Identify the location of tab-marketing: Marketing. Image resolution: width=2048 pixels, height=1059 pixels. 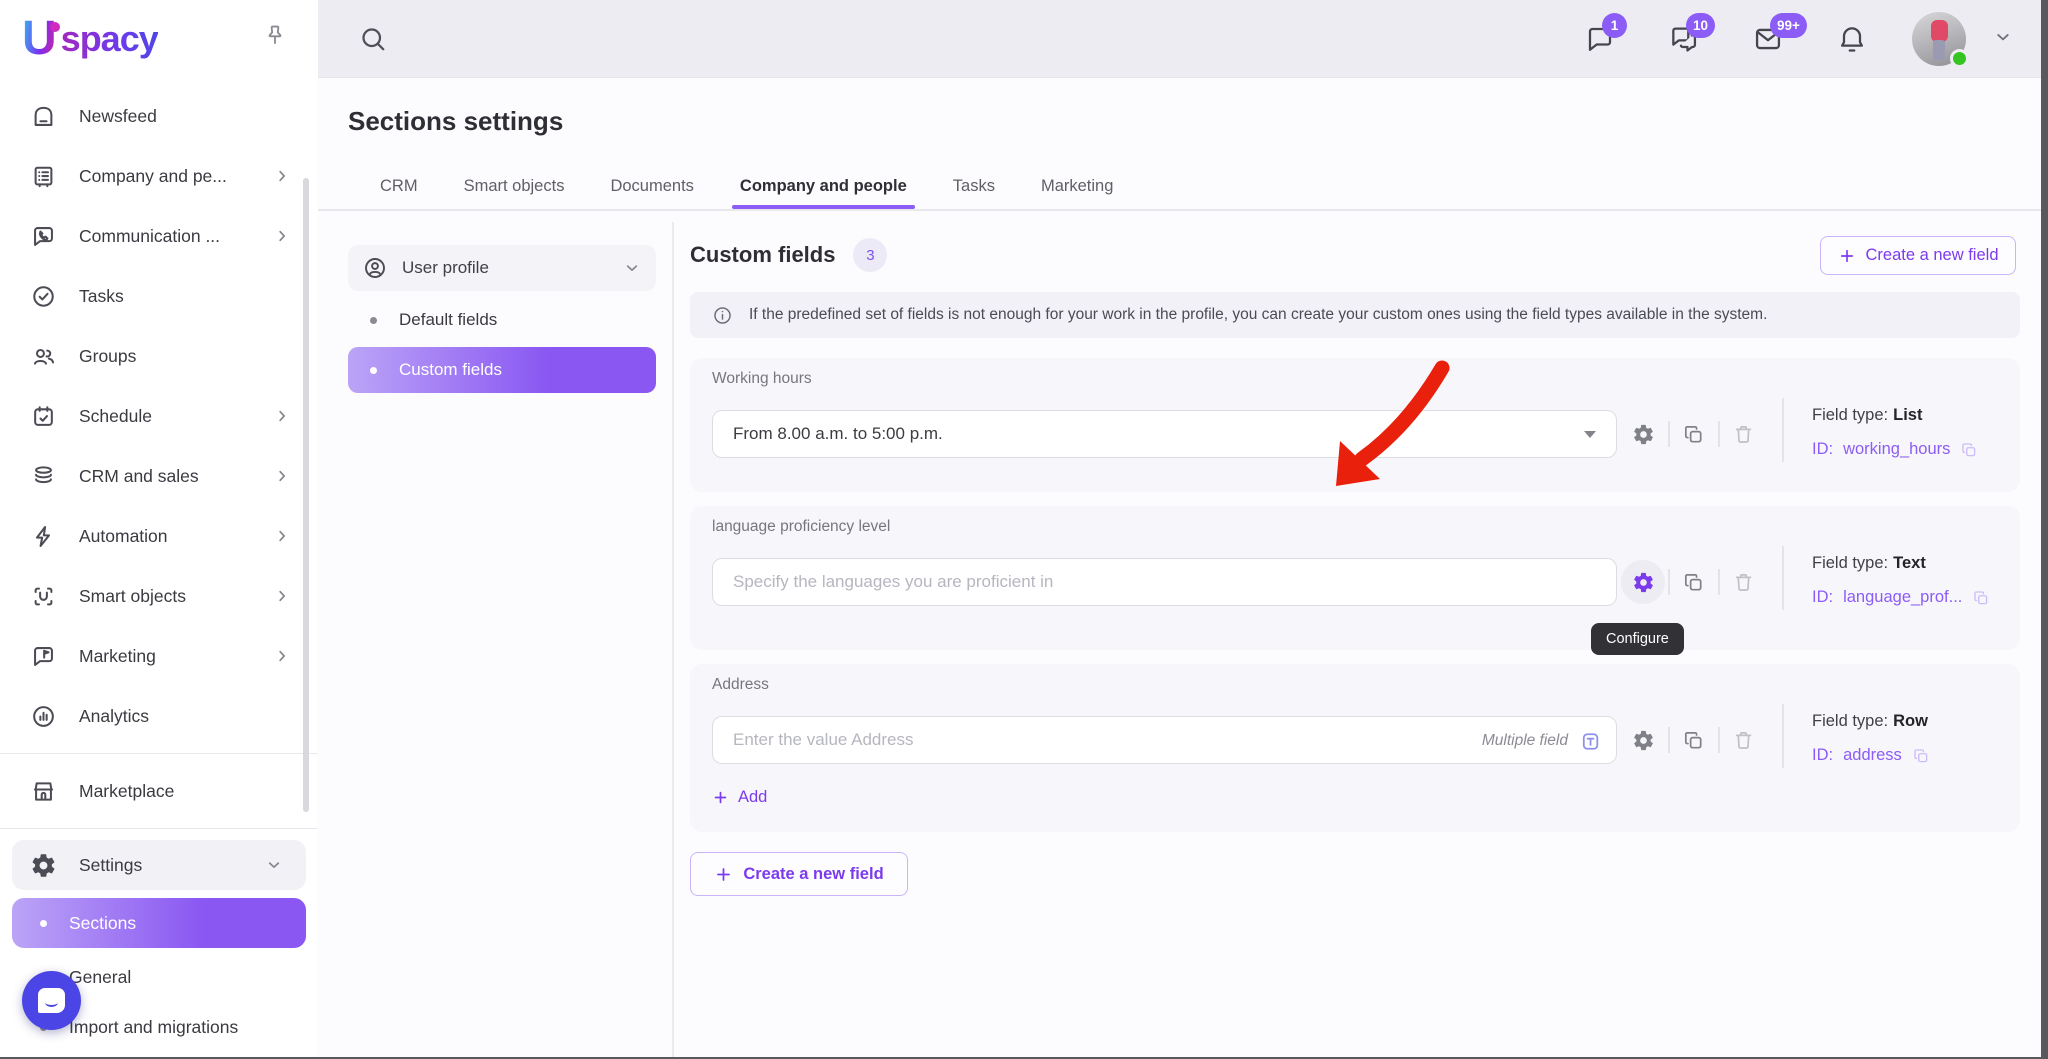
(1077, 188).